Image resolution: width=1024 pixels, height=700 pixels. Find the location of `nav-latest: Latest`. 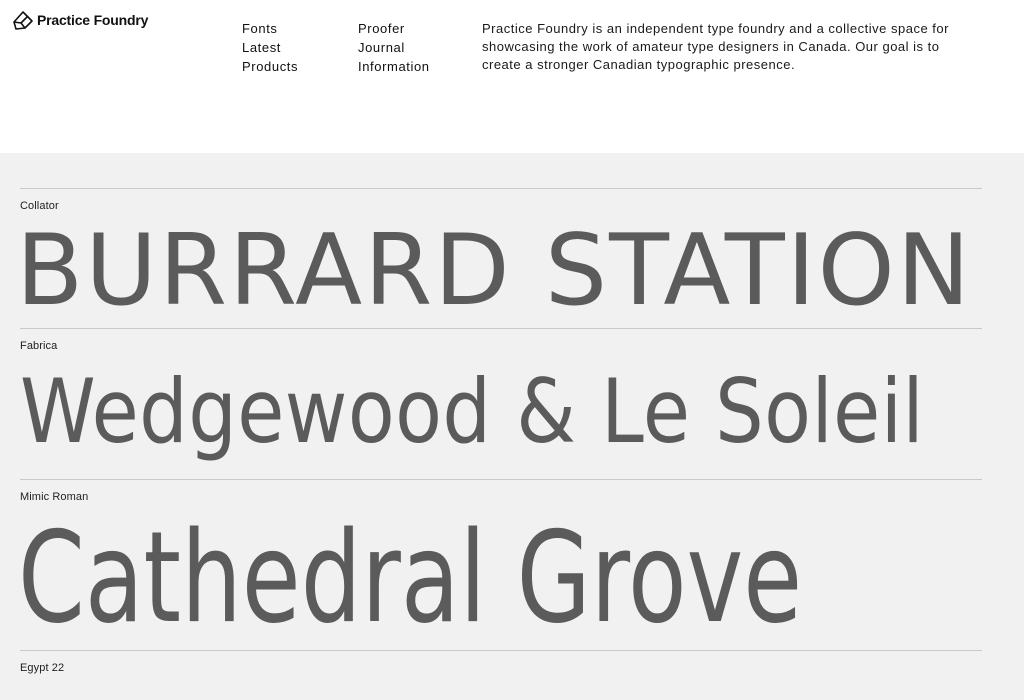

nav-latest: Latest is located at coordinates (270, 47).